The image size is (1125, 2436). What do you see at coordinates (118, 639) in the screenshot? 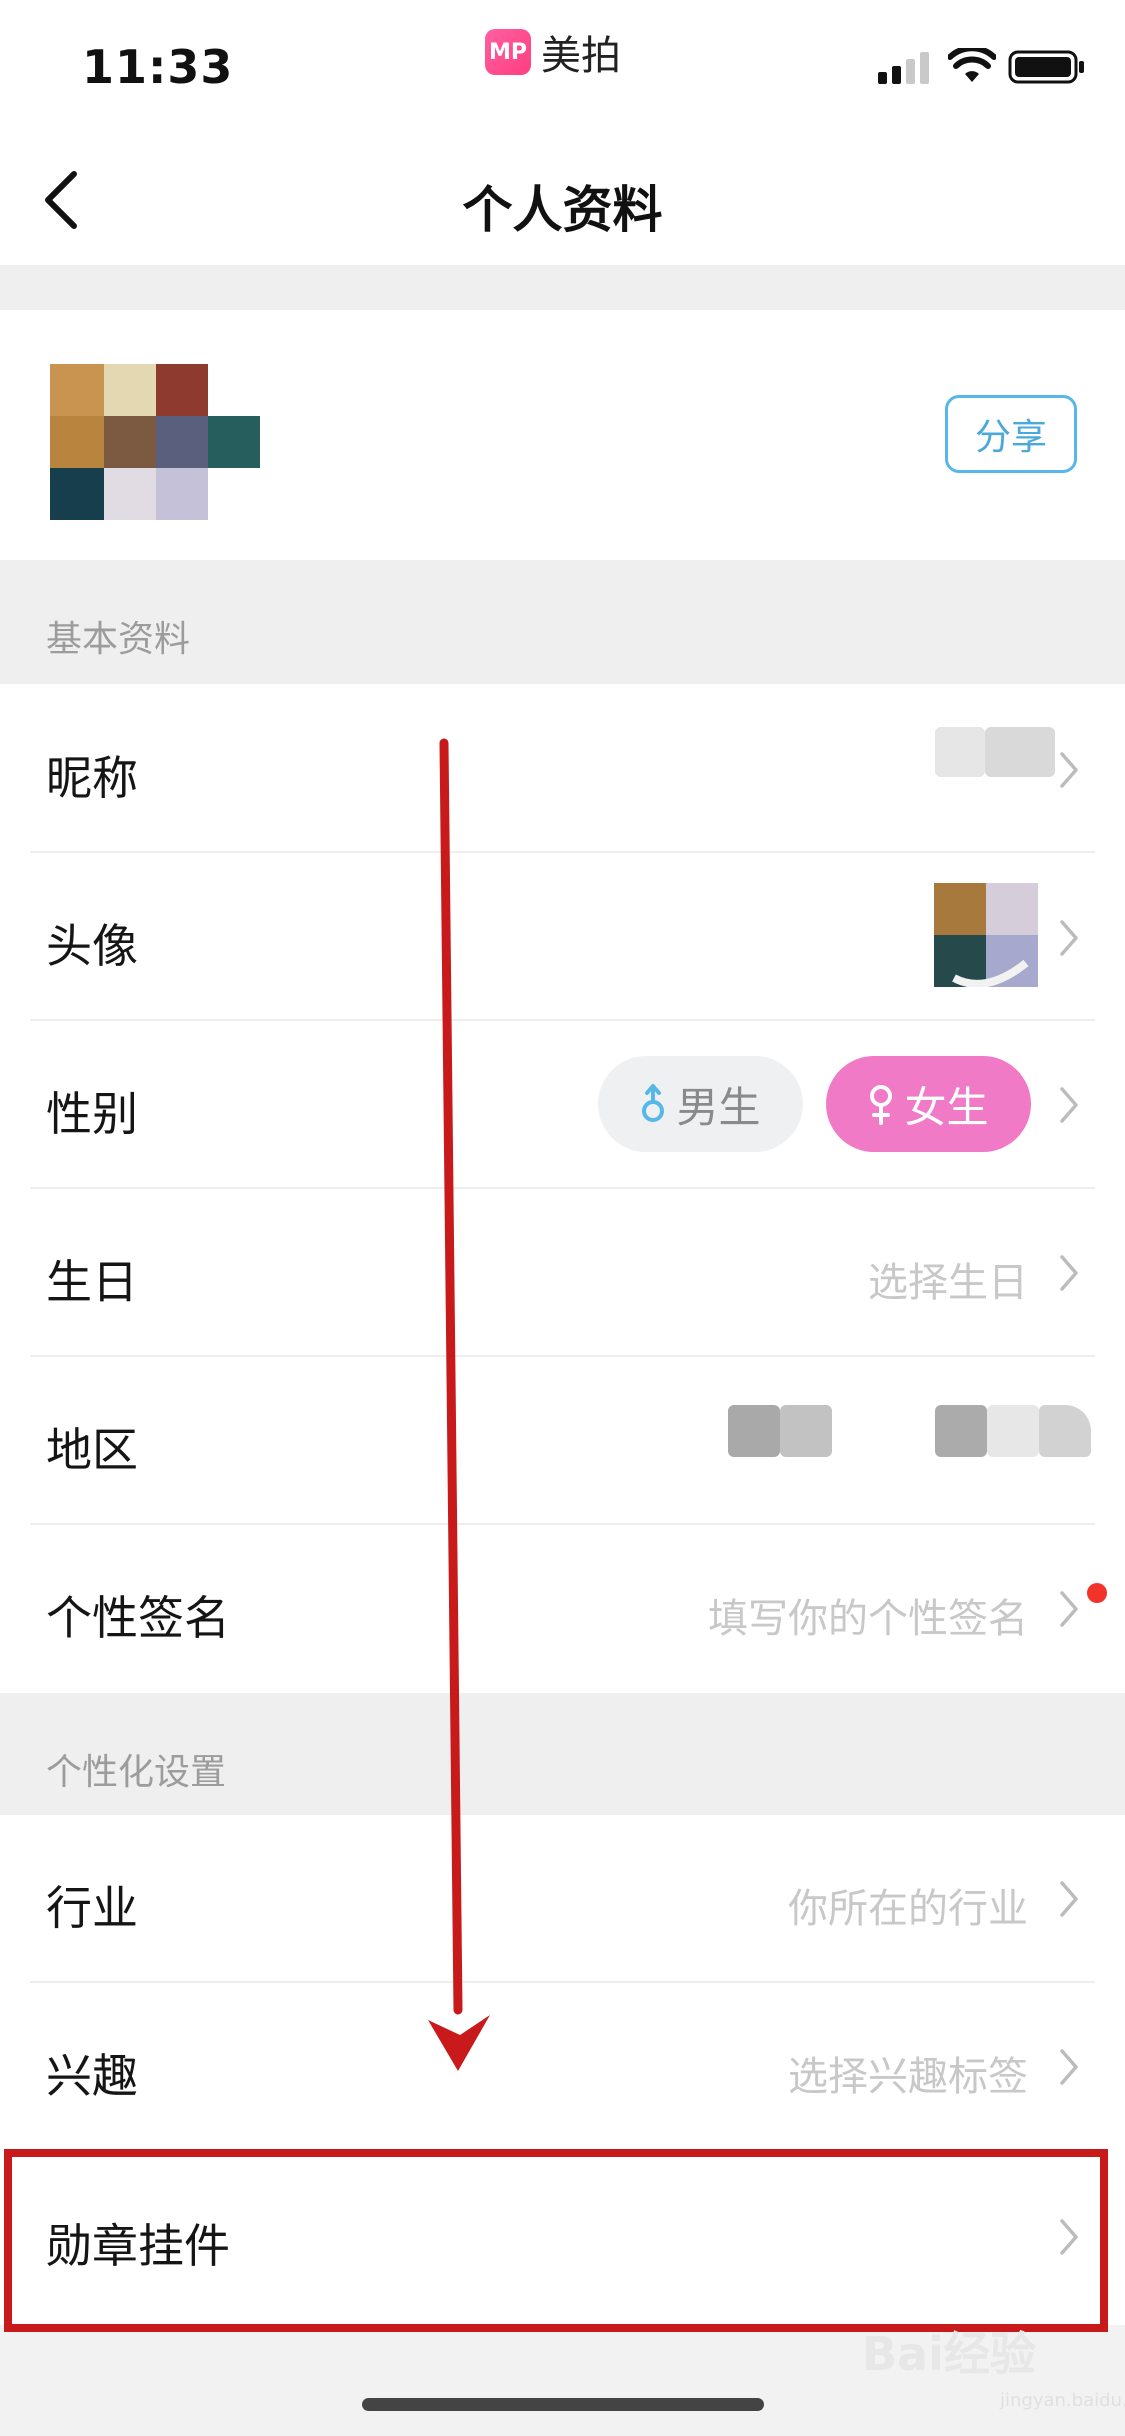
I see `section-label-basic: 基本资料` at bounding box center [118, 639].